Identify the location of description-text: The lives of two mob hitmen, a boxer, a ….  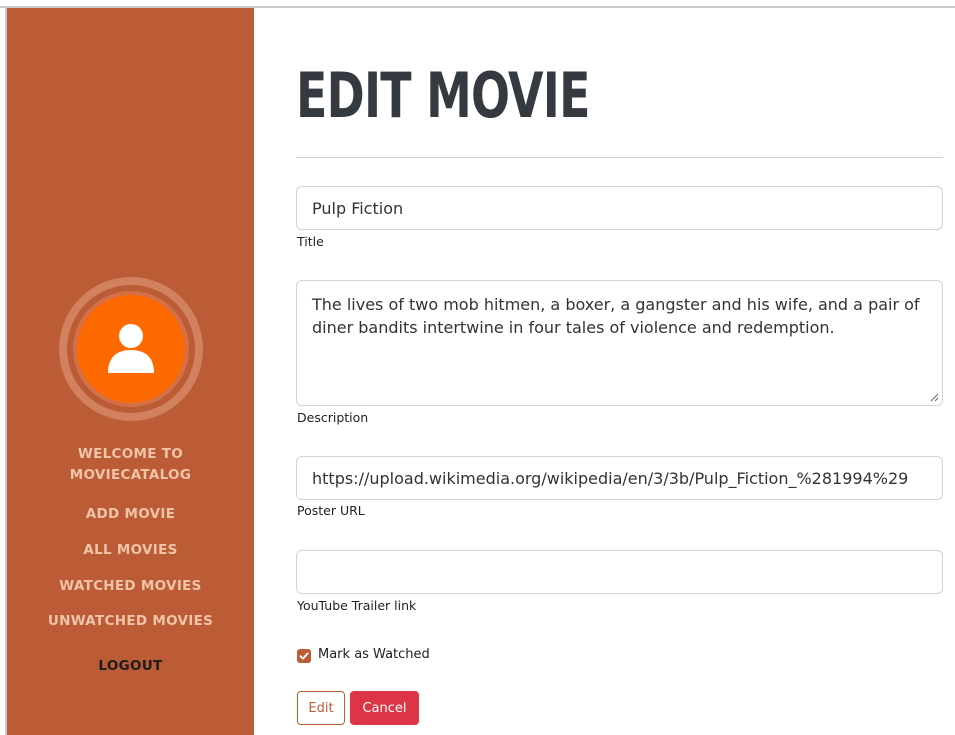
(616, 316).